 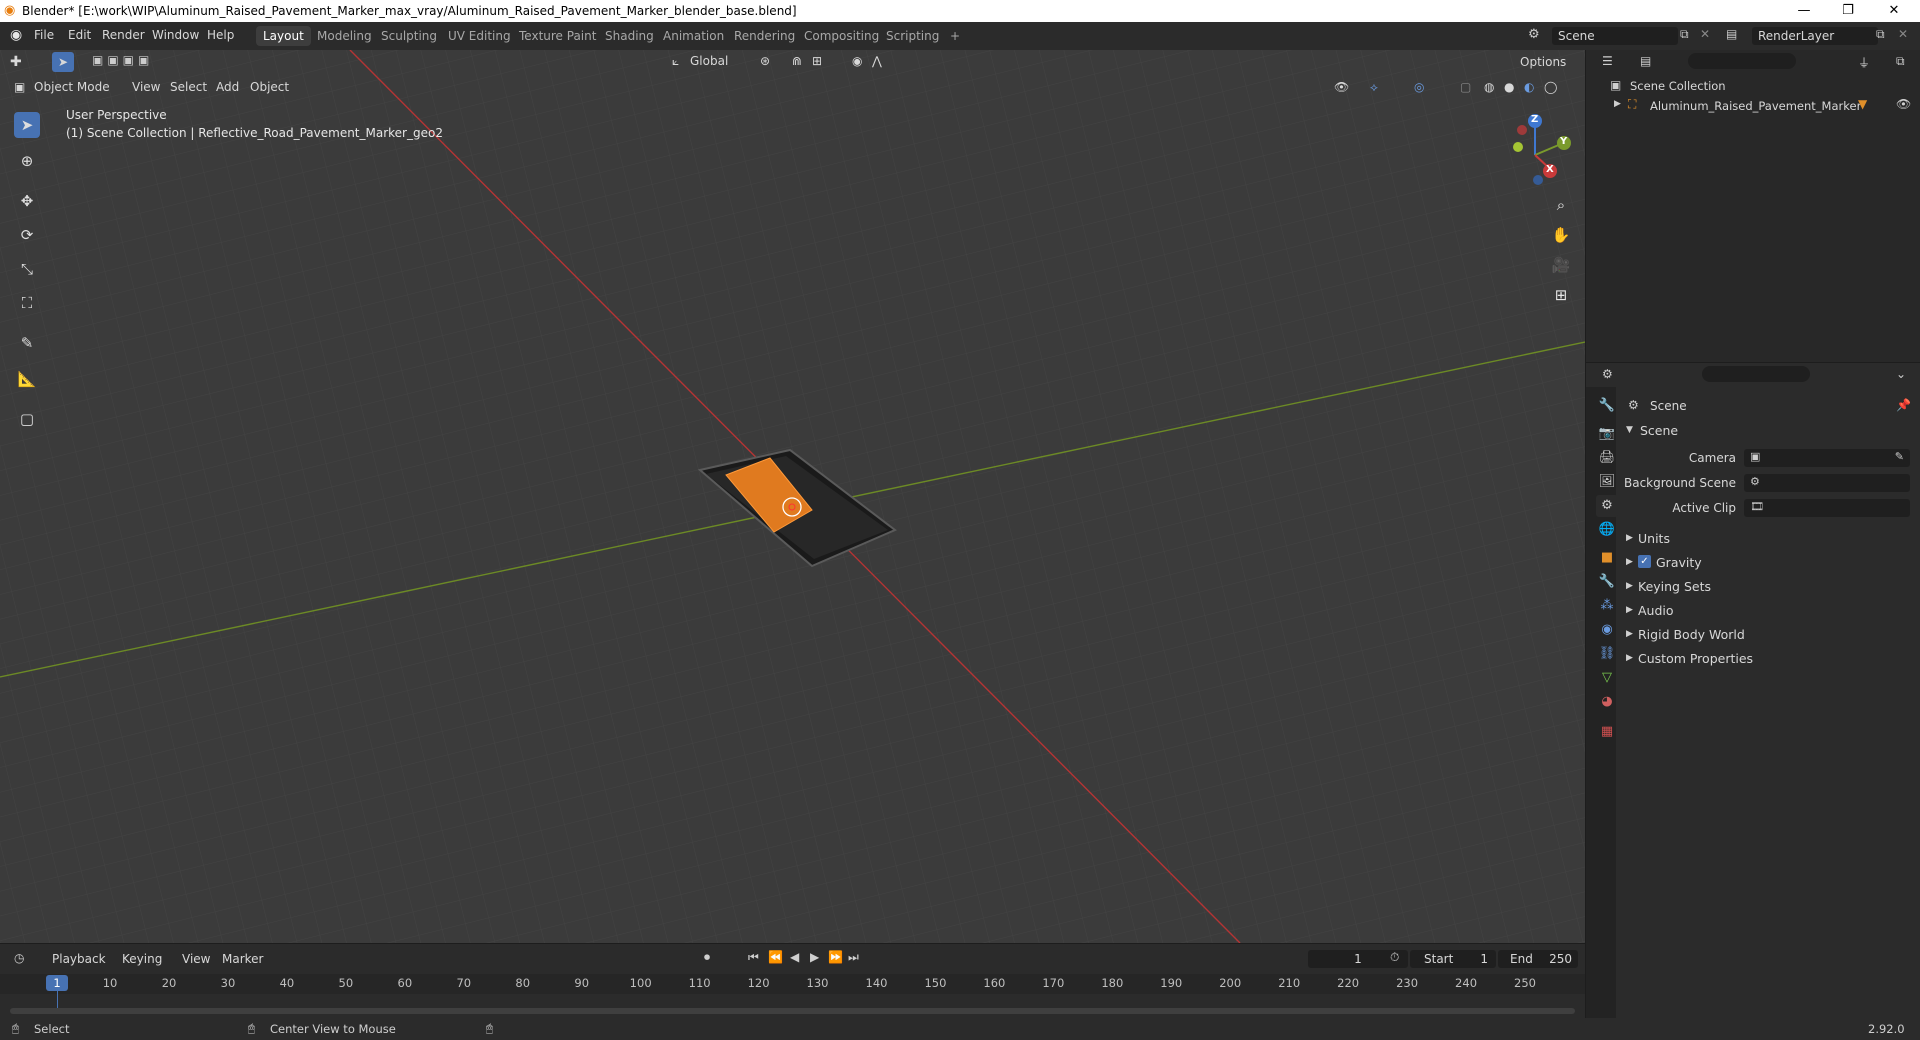 I want to click on scene-section-header: Scene, so click(x=1659, y=430).